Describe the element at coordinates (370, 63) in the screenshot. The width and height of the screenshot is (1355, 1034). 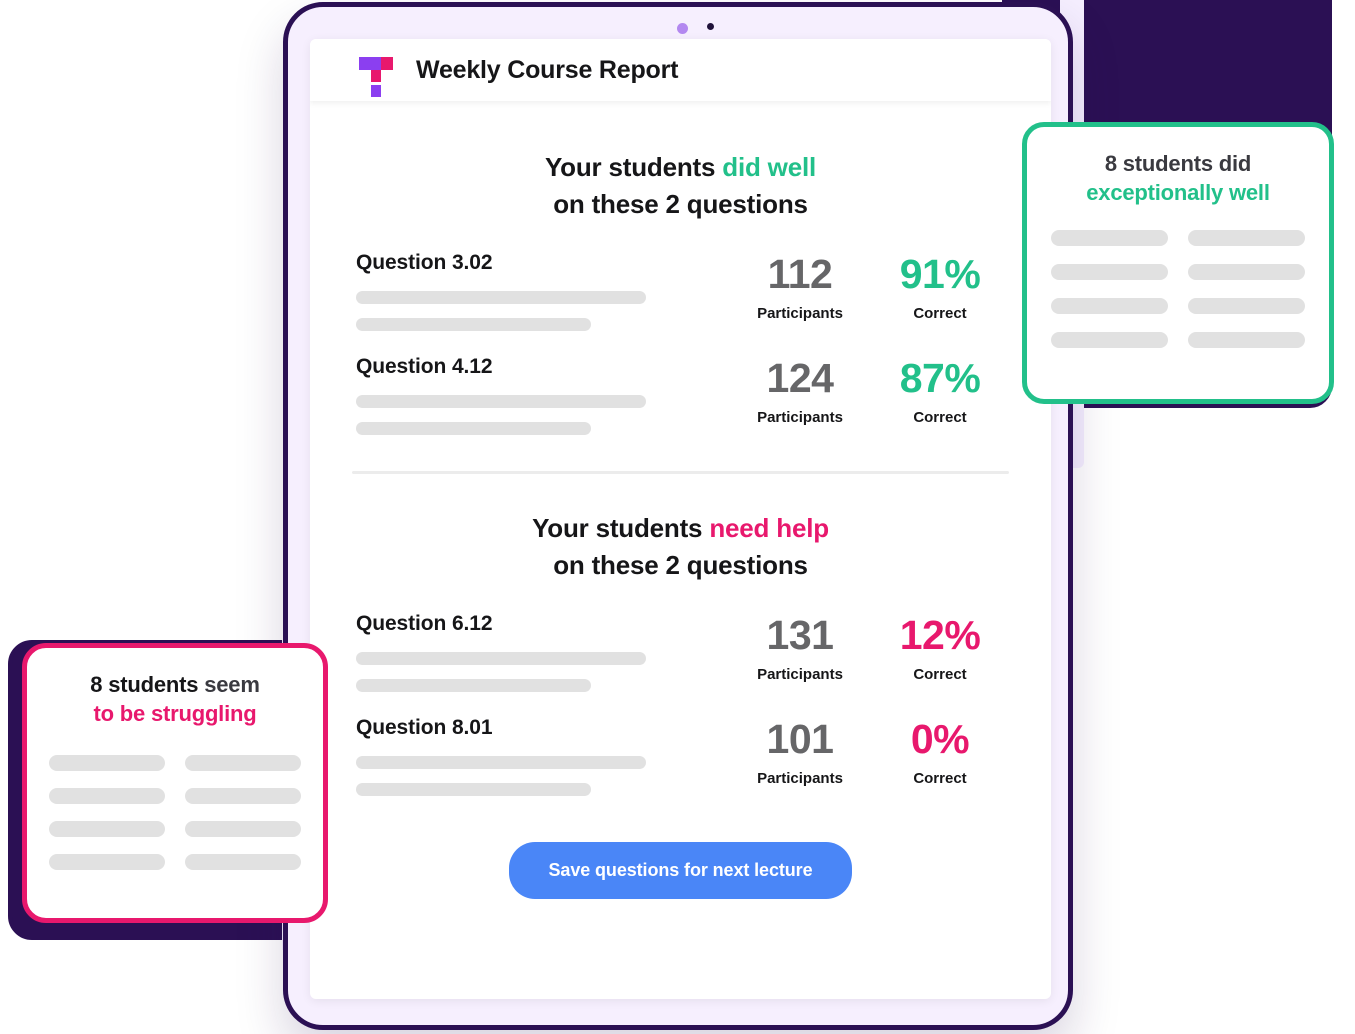
I see `logo-bar-purple` at that location.